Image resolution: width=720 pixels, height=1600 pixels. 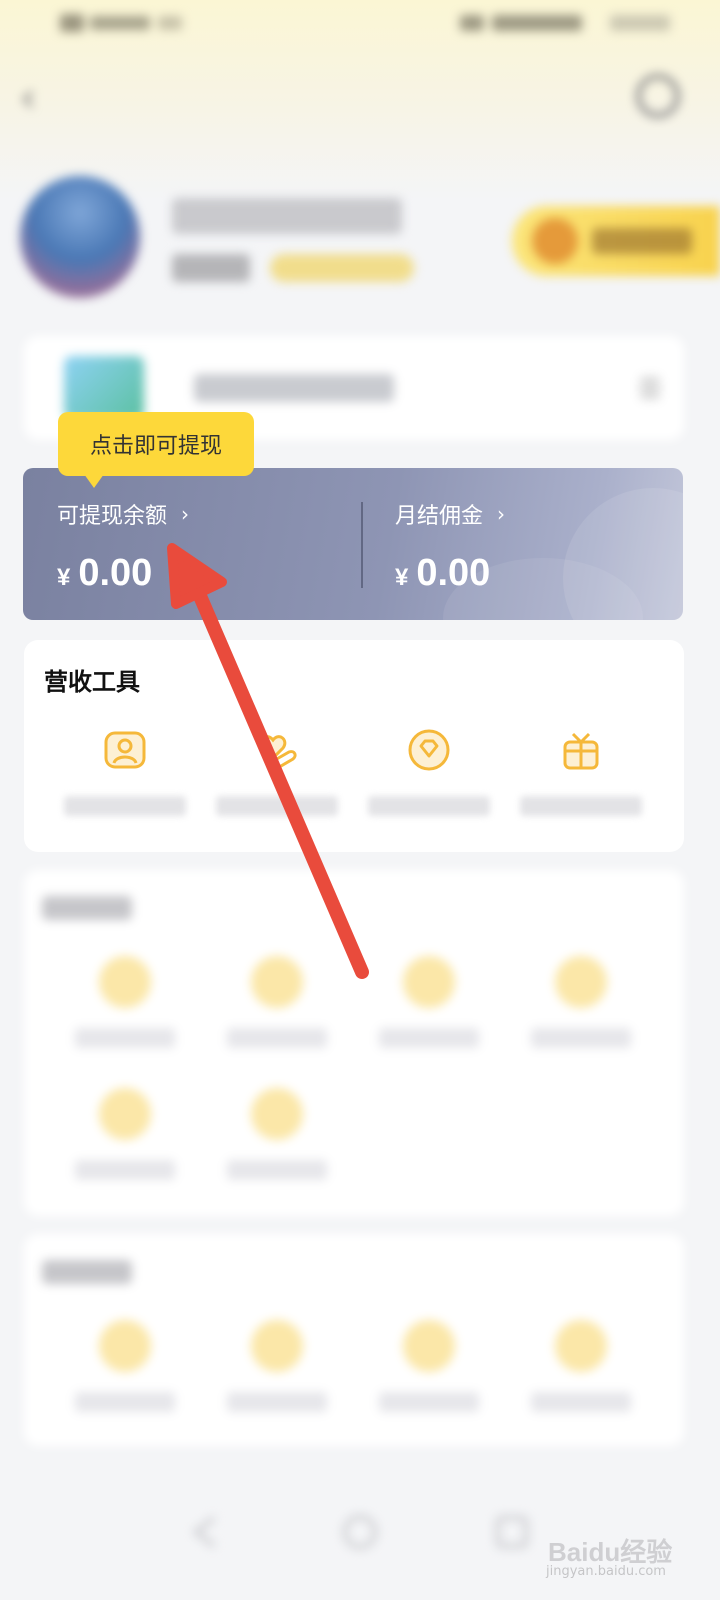 I want to click on gift-icon, so click(x=581, y=751).